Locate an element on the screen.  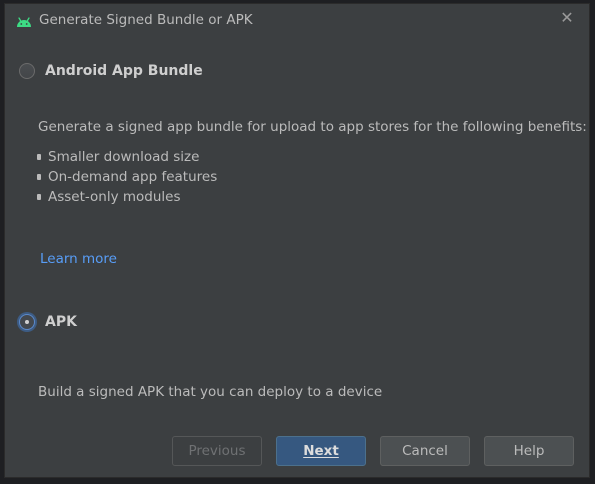
benefit-text: On-demand app features is located at coordinates (133, 177).